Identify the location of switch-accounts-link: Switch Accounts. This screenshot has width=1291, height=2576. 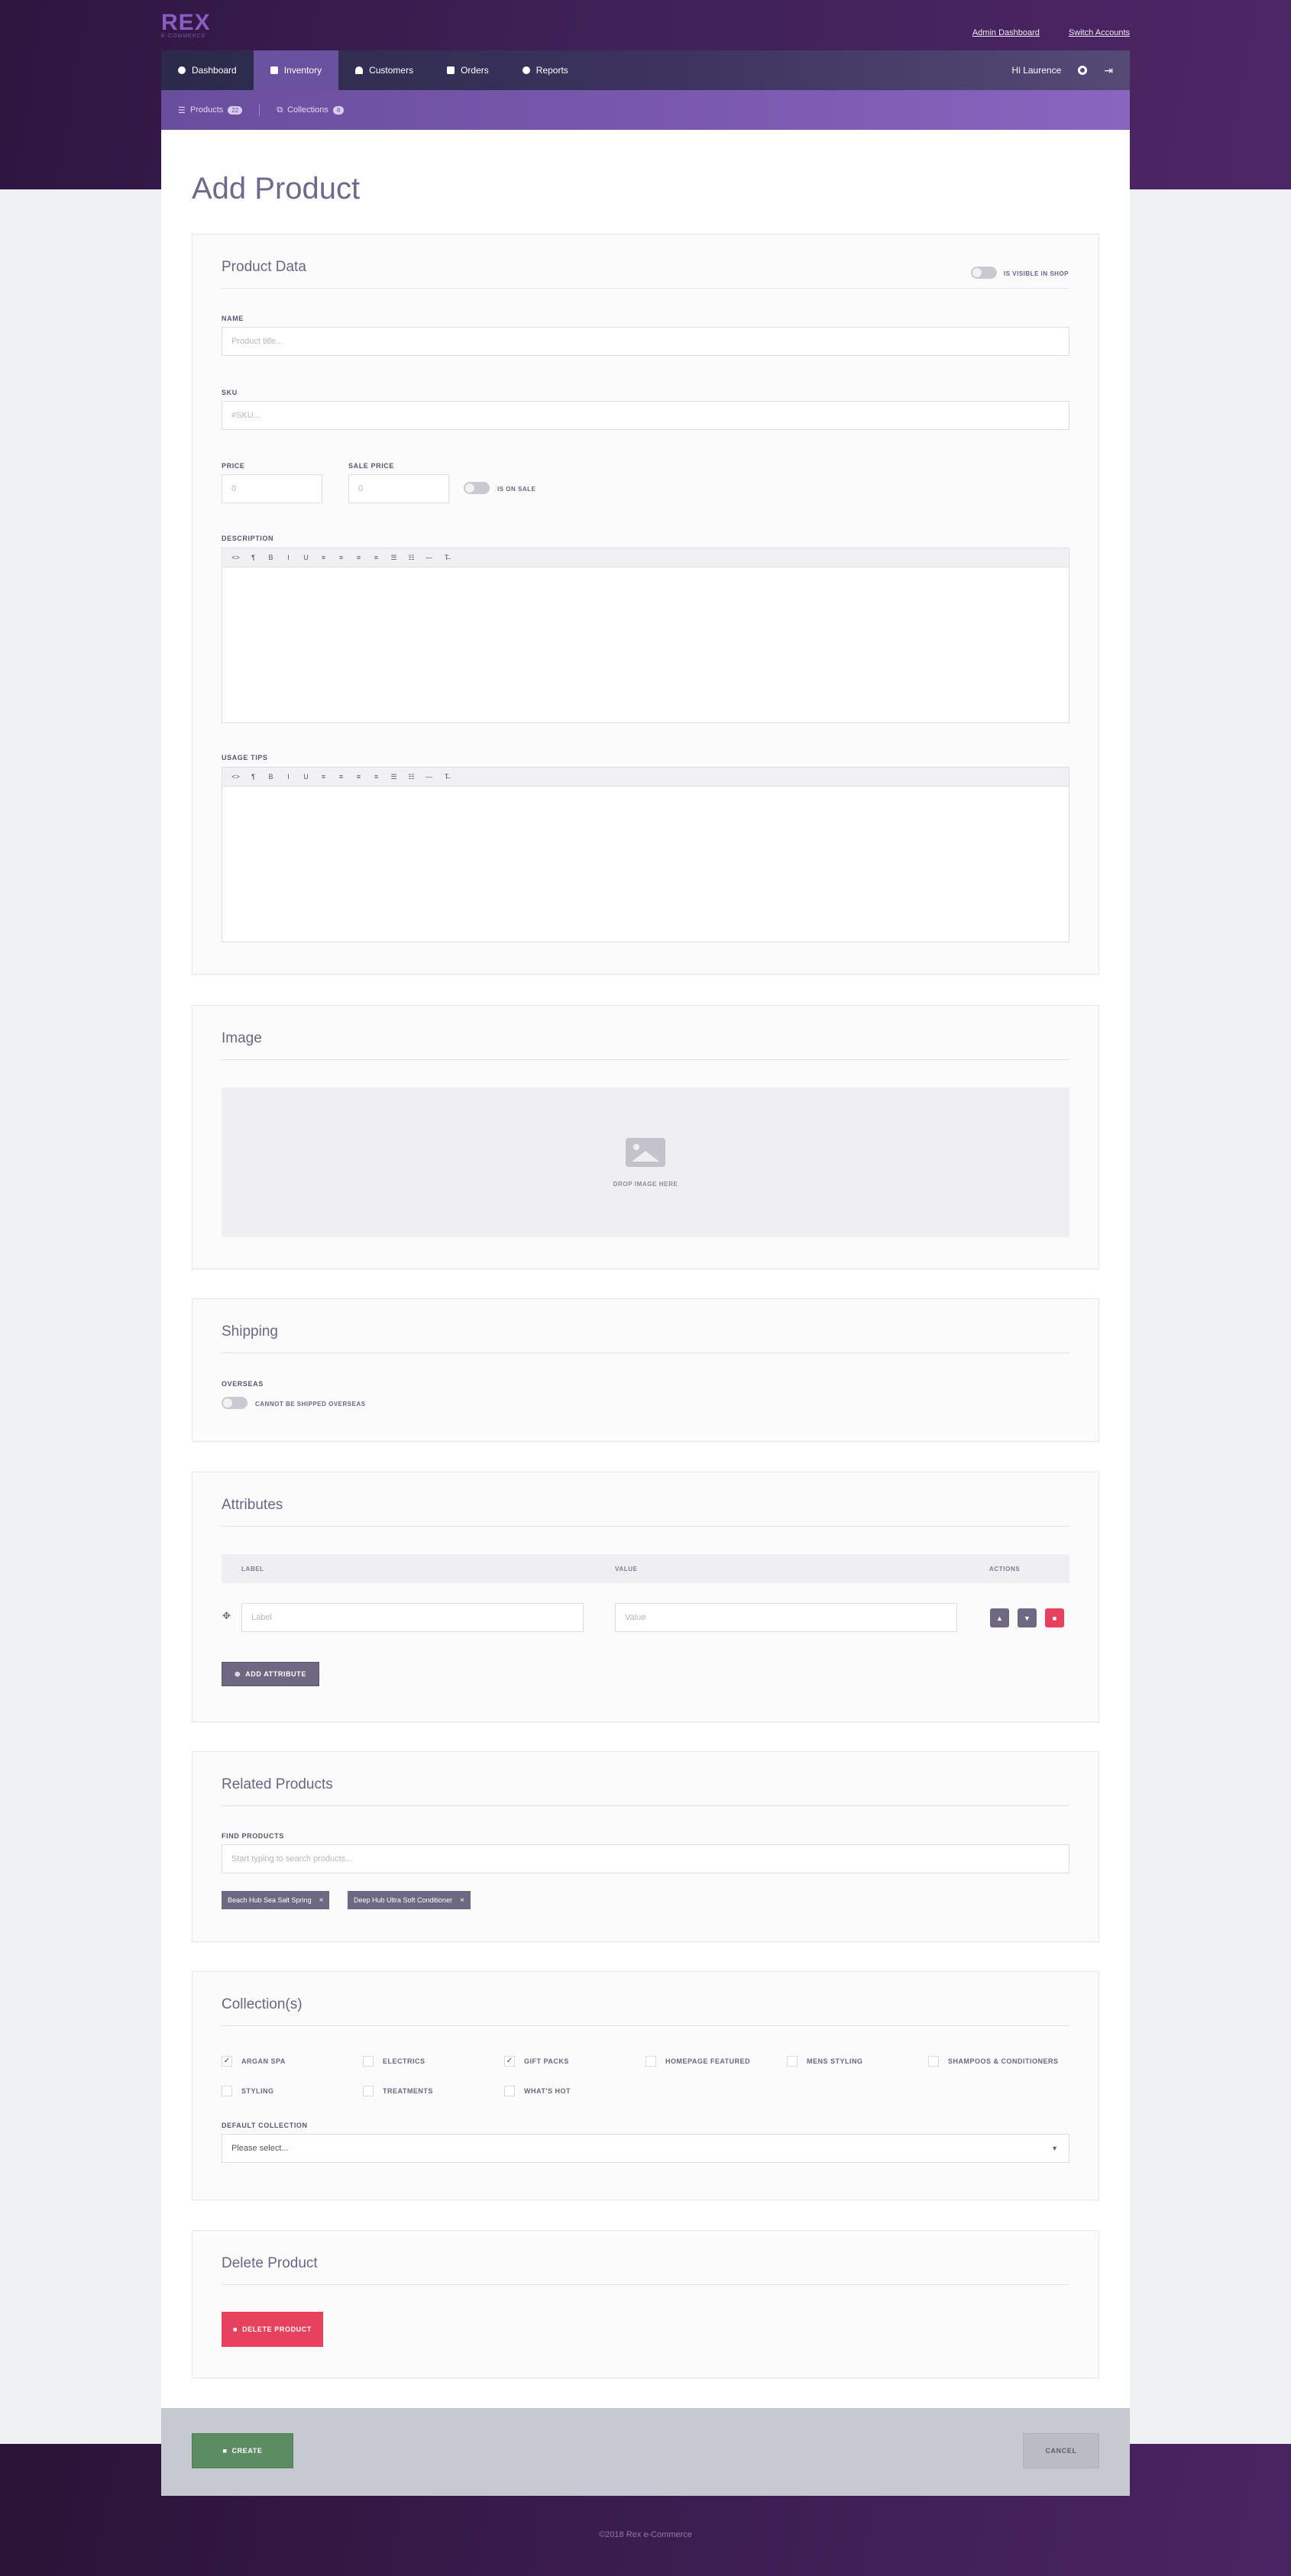
(1099, 32).